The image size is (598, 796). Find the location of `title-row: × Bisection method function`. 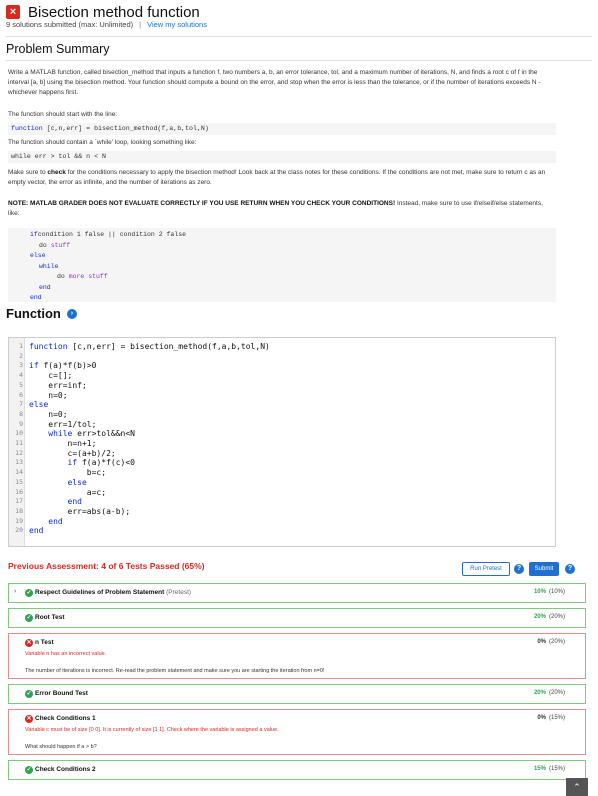

title-row: × Bisection method function is located at coordinates (103, 12).